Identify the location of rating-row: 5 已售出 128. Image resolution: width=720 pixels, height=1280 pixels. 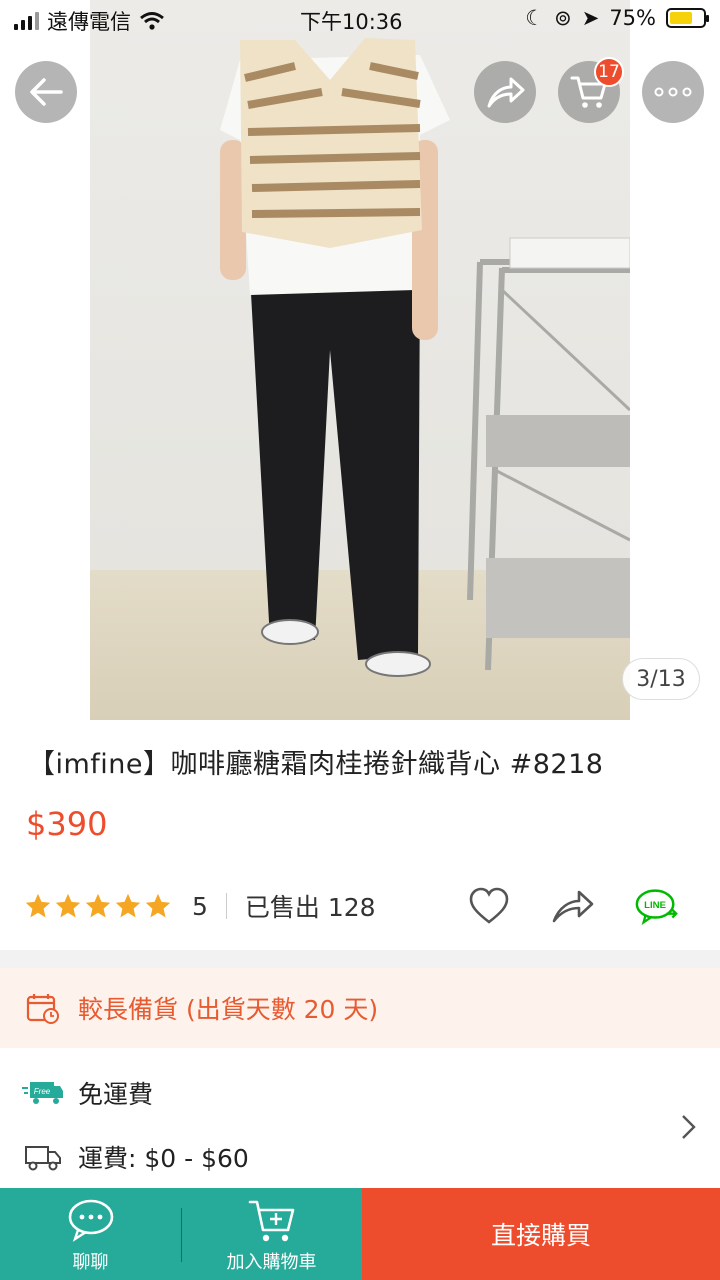
(364, 906).